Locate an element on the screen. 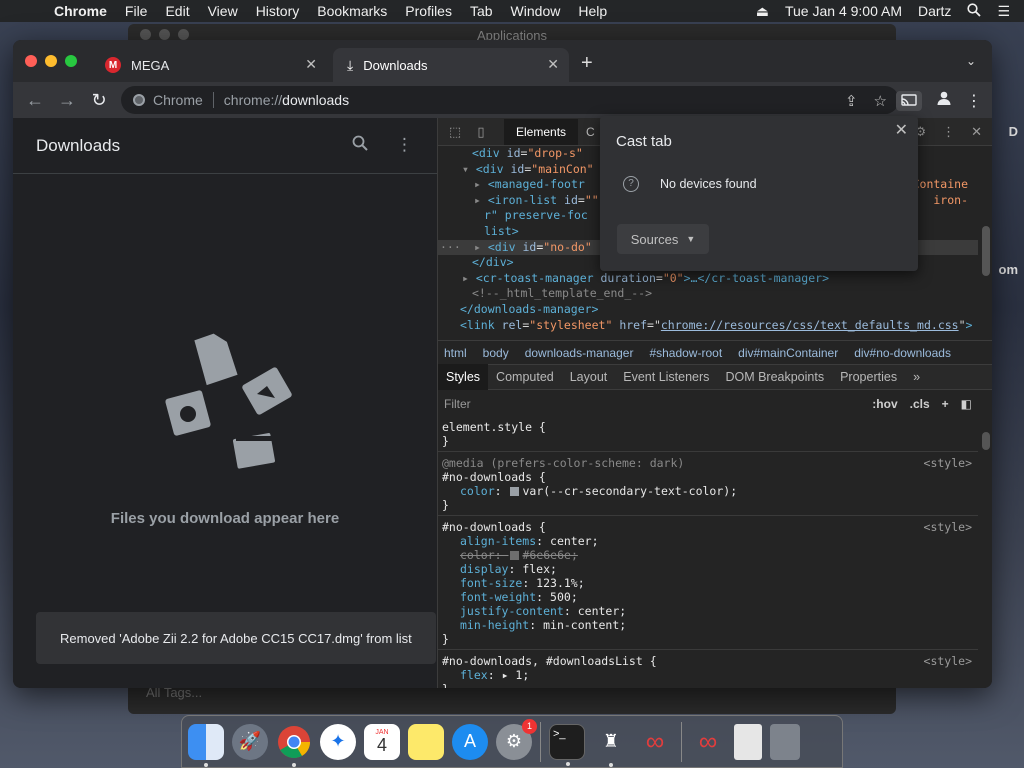  creative-cloud-icon: ∞ is located at coordinates (655, 742).